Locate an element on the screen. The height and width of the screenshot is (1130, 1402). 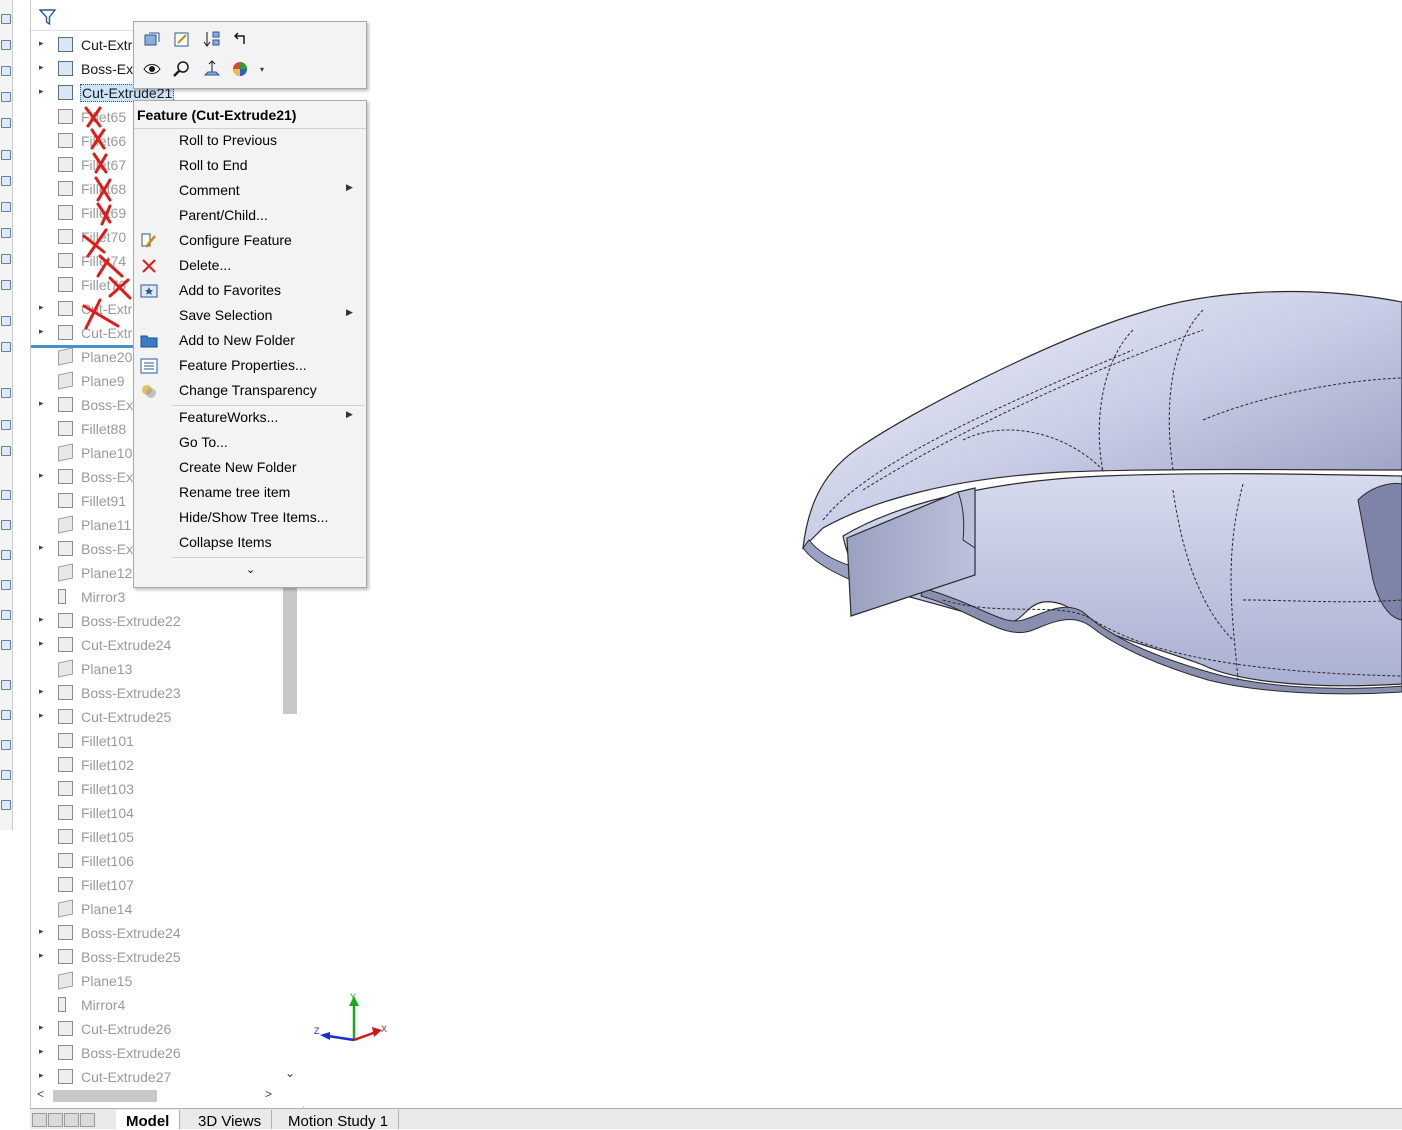
normal-to-icon is located at coordinates (212, 70).